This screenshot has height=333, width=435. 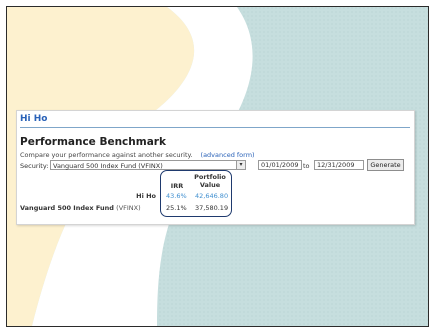 I want to click on end-date-input: 12/31/2009, so click(x=339, y=165).